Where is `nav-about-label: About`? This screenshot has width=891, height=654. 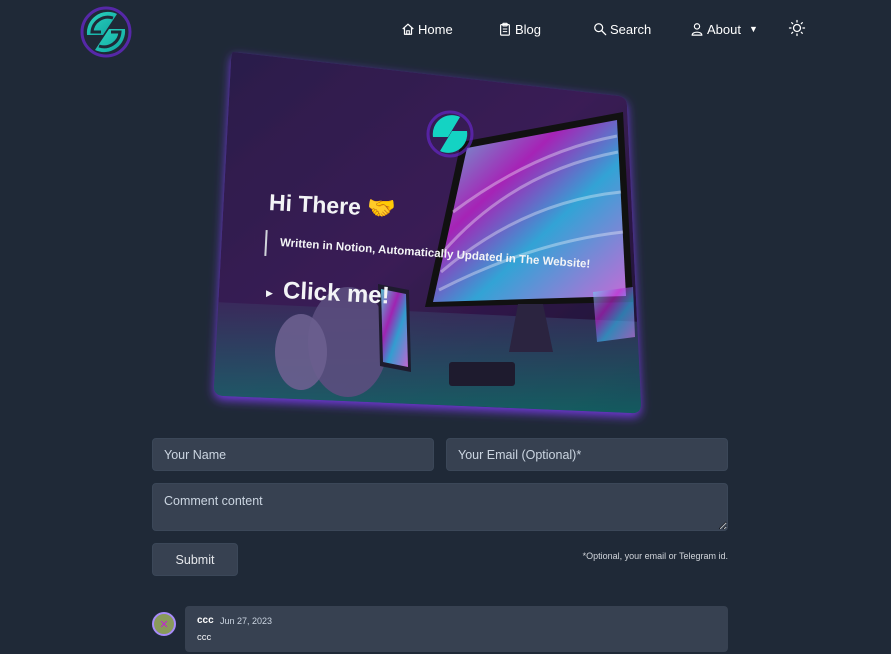 nav-about-label: About is located at coordinates (724, 29).